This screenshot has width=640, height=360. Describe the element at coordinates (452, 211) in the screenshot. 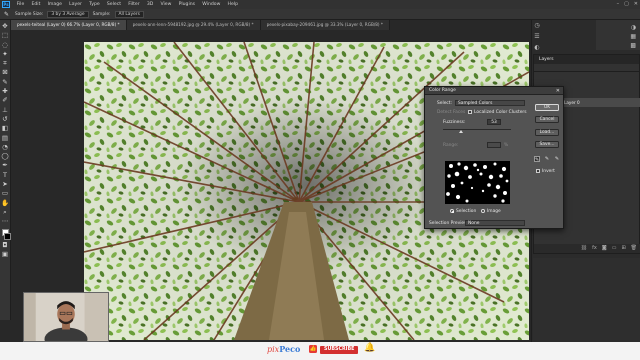

I see `selection-radio` at that location.